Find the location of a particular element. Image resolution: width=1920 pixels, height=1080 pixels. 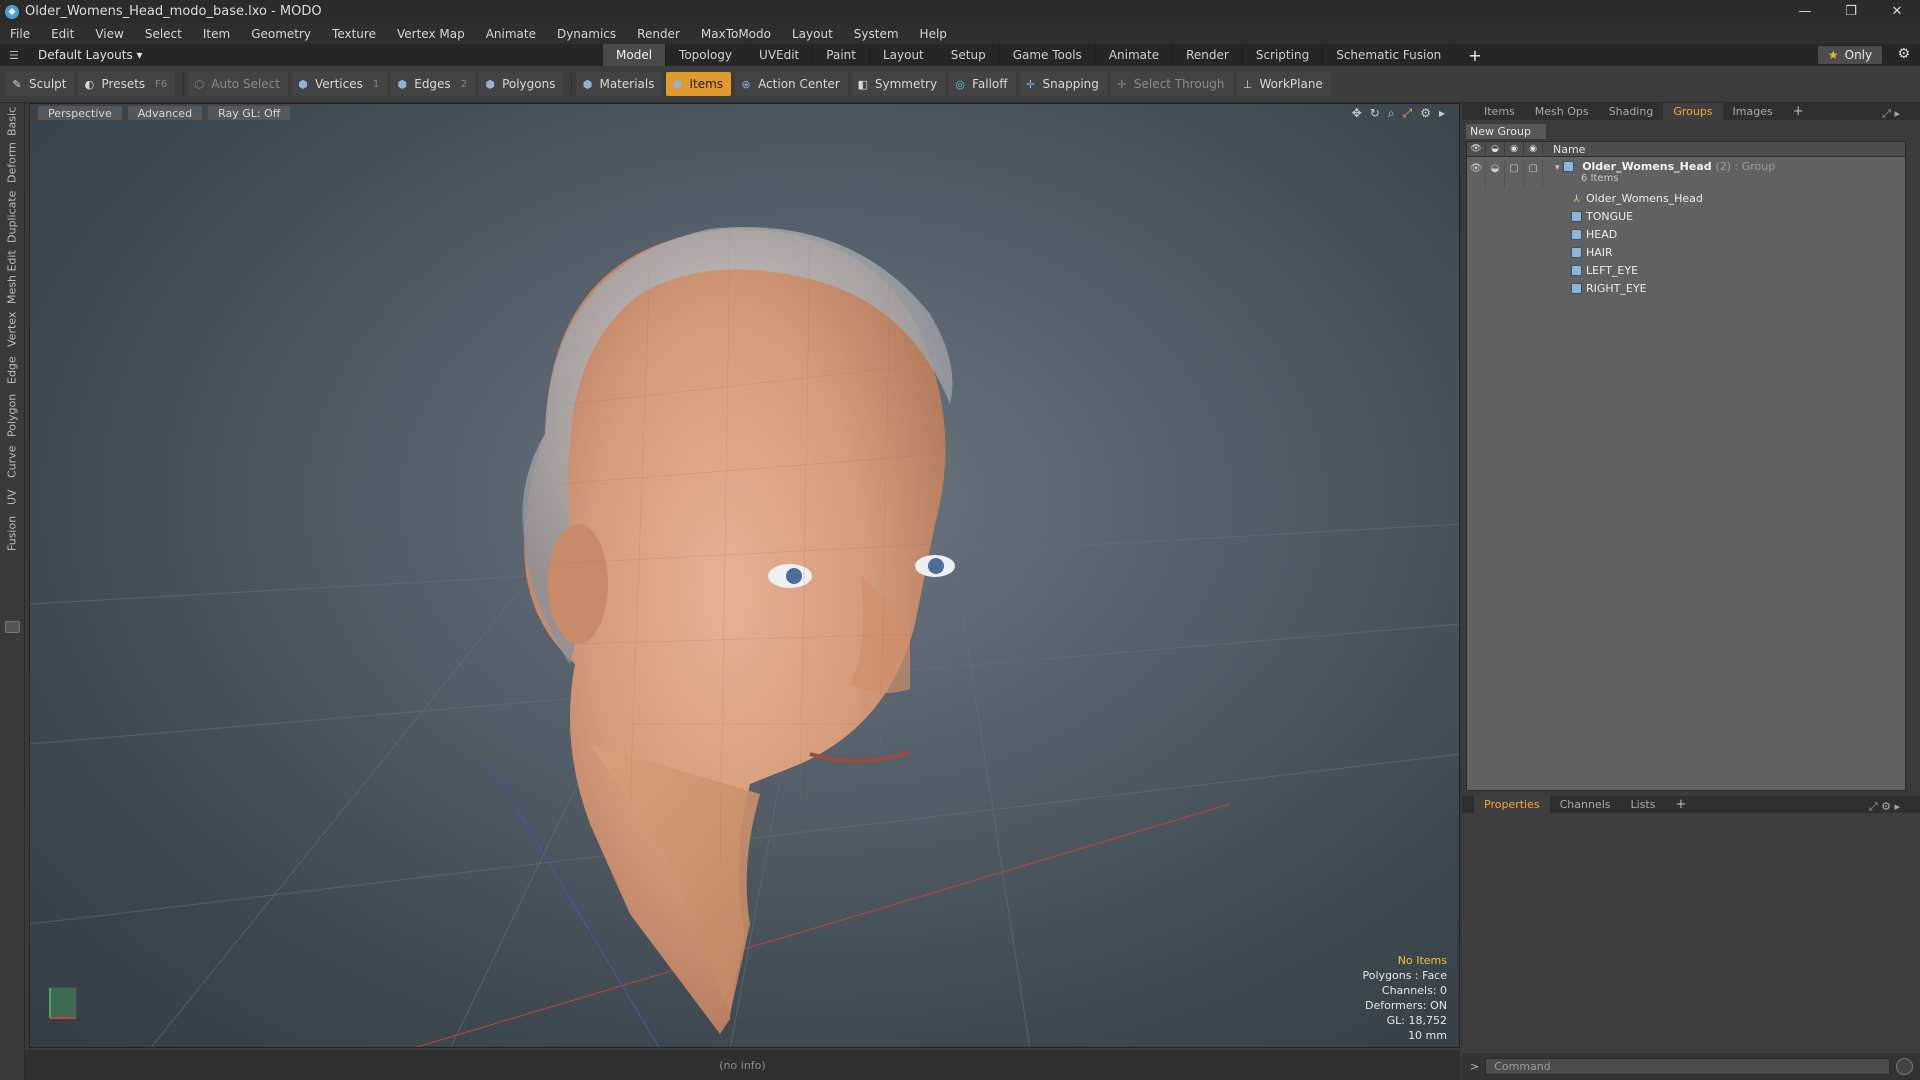

tab-layout: Layout is located at coordinates (904, 55).